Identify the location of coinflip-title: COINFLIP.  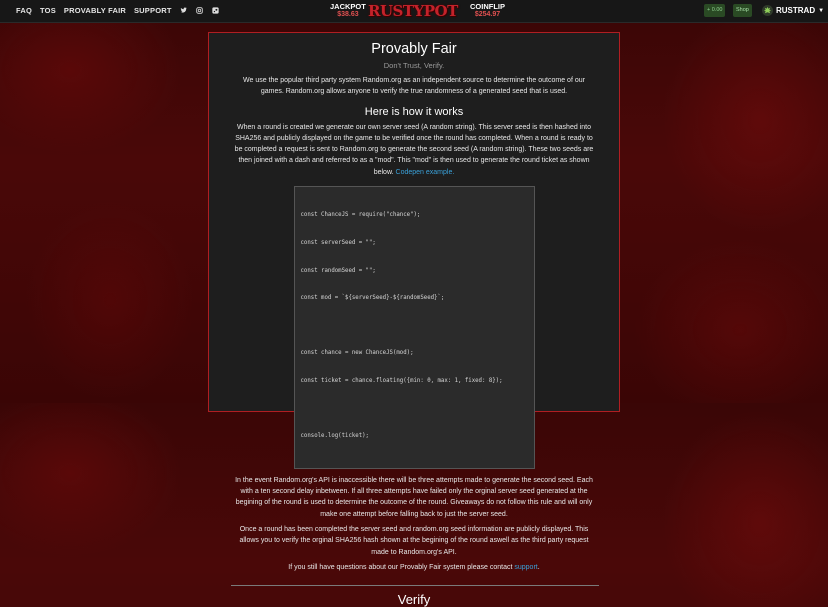
(487, 6).